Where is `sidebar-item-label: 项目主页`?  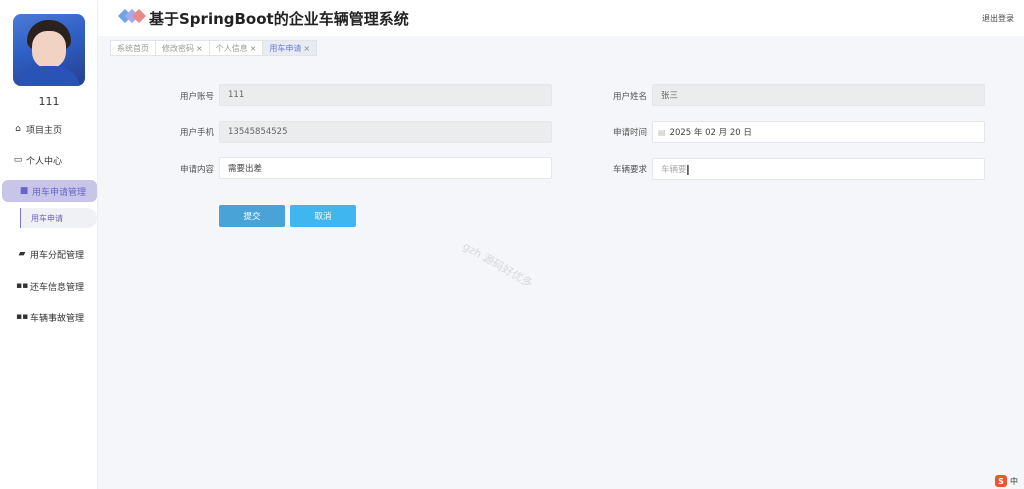
sidebar-item-label: 项目主页 is located at coordinates (44, 130).